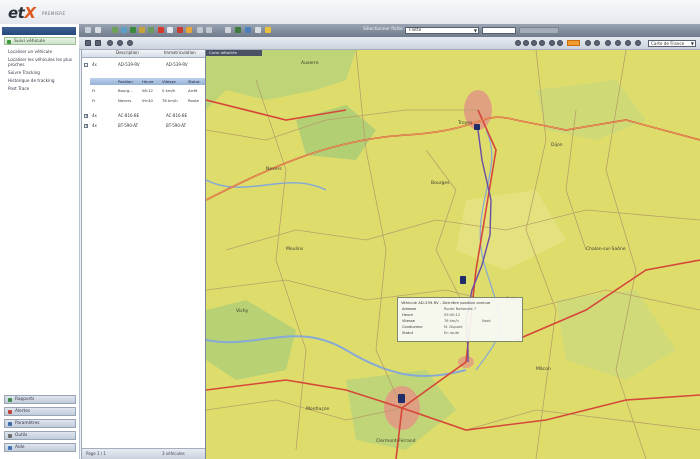 The image size is (700, 459). What do you see at coordinates (518, 43) in the screenshot?
I see `pan-icon` at bounding box center [518, 43].